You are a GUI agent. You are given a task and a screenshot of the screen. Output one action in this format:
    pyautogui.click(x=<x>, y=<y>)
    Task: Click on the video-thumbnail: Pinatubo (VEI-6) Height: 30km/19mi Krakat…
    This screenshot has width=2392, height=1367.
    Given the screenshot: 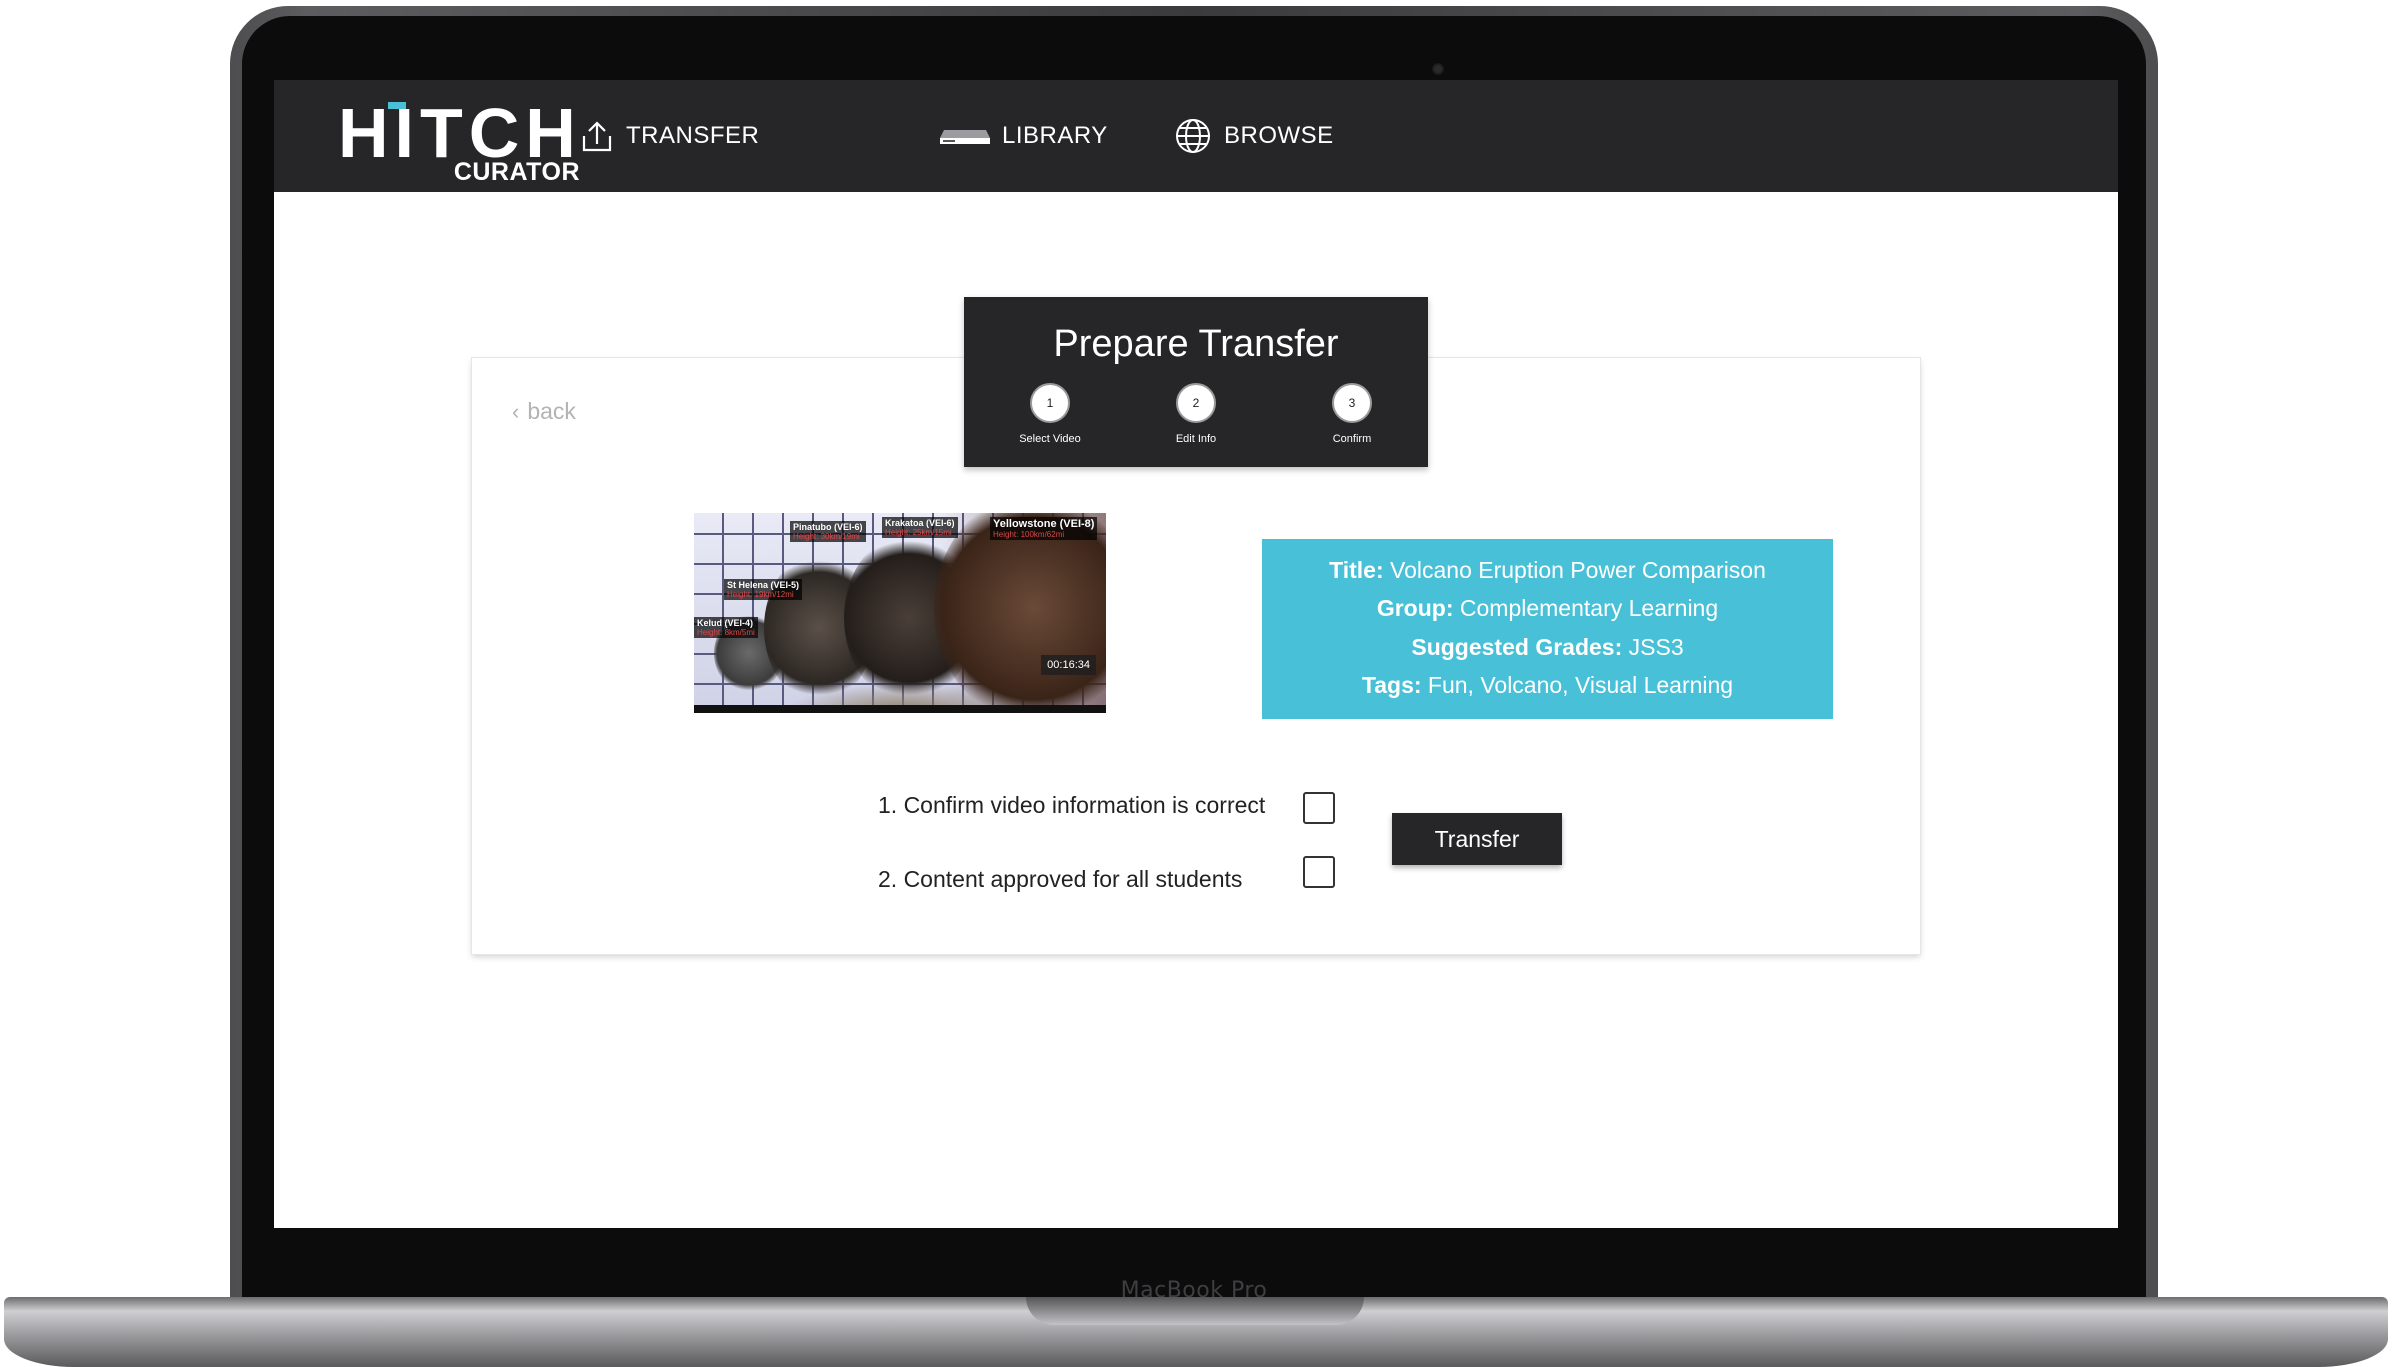 What is the action you would take?
    pyautogui.click(x=900, y=613)
    